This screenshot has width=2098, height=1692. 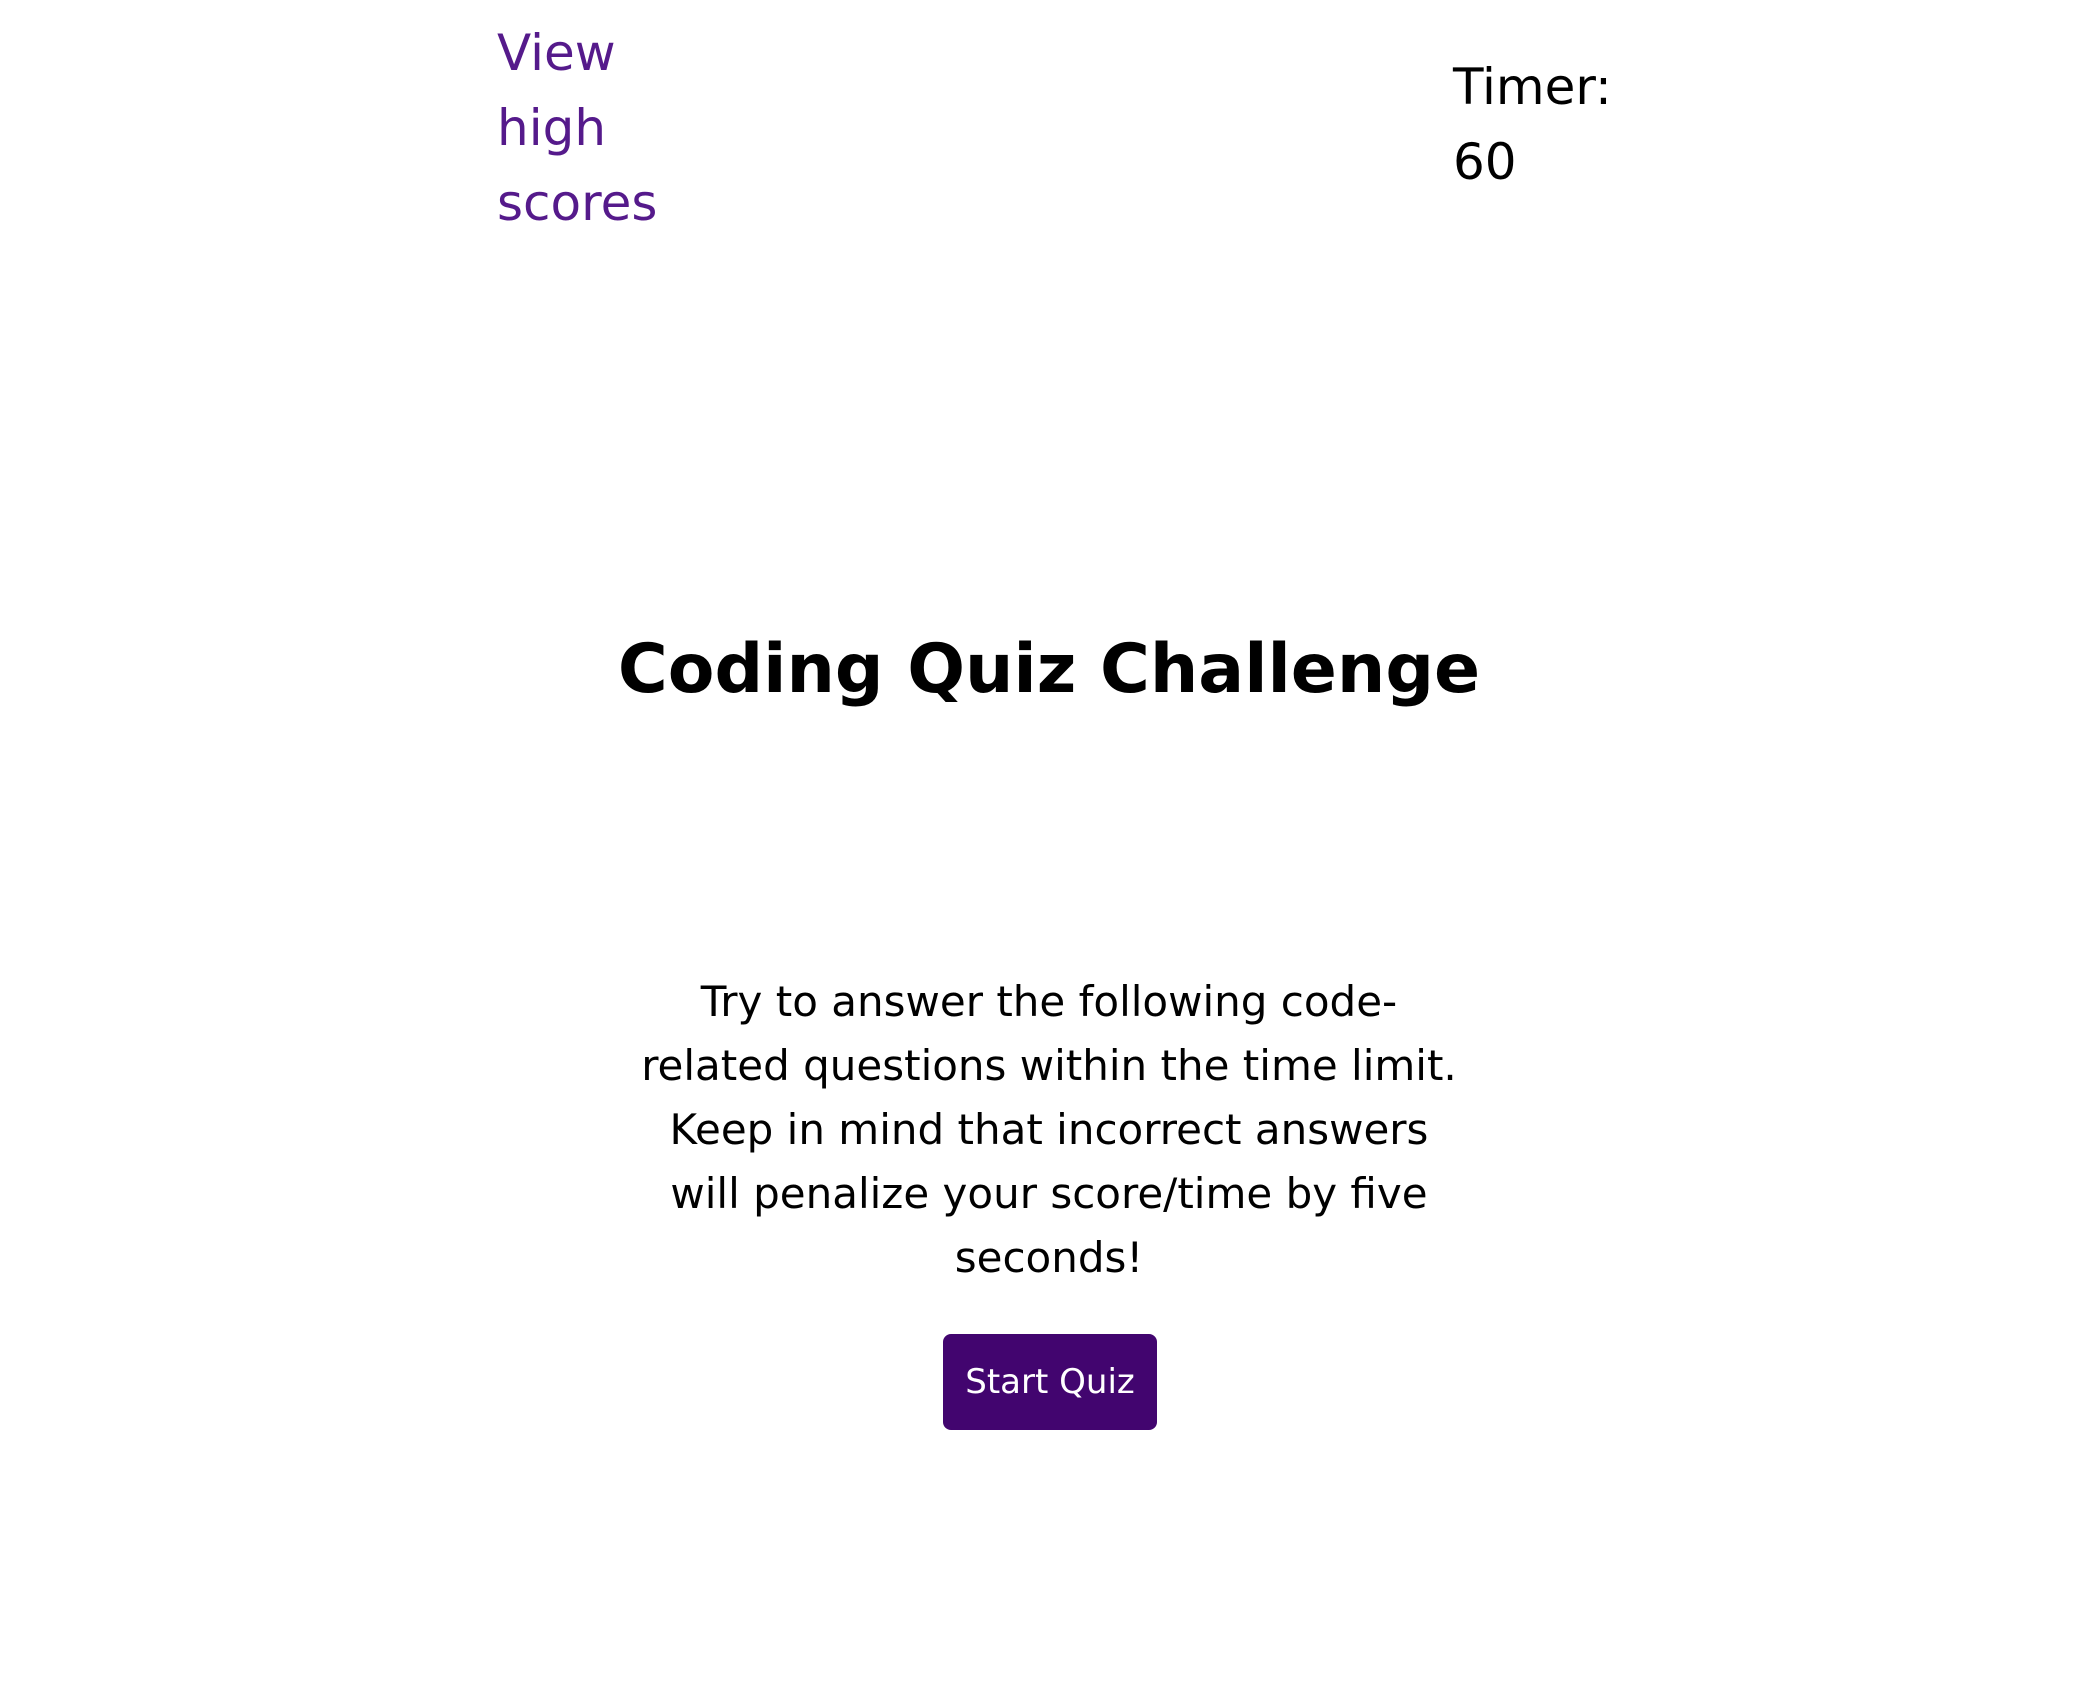 What do you see at coordinates (1485, 162) in the screenshot?
I see `timer-value: 60` at bounding box center [1485, 162].